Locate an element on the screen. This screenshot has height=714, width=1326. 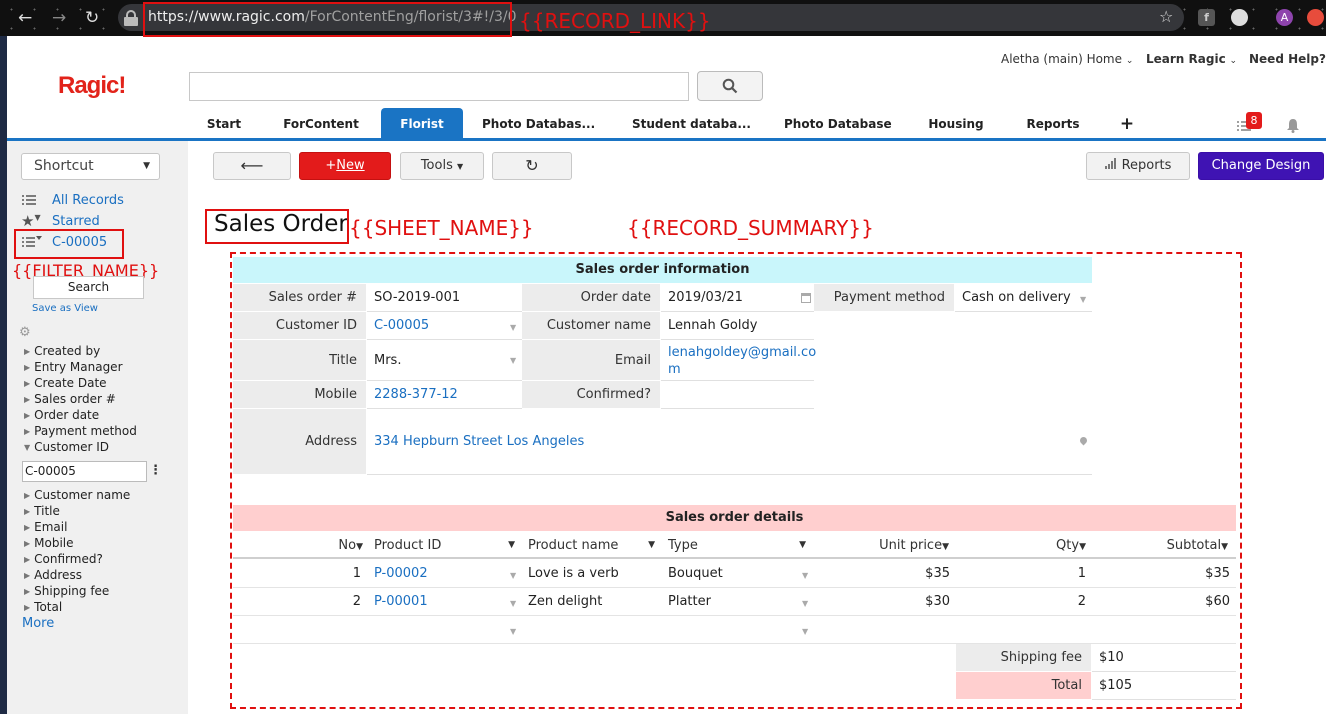
column-header-no: No▼ is located at coordinates (300, 545).